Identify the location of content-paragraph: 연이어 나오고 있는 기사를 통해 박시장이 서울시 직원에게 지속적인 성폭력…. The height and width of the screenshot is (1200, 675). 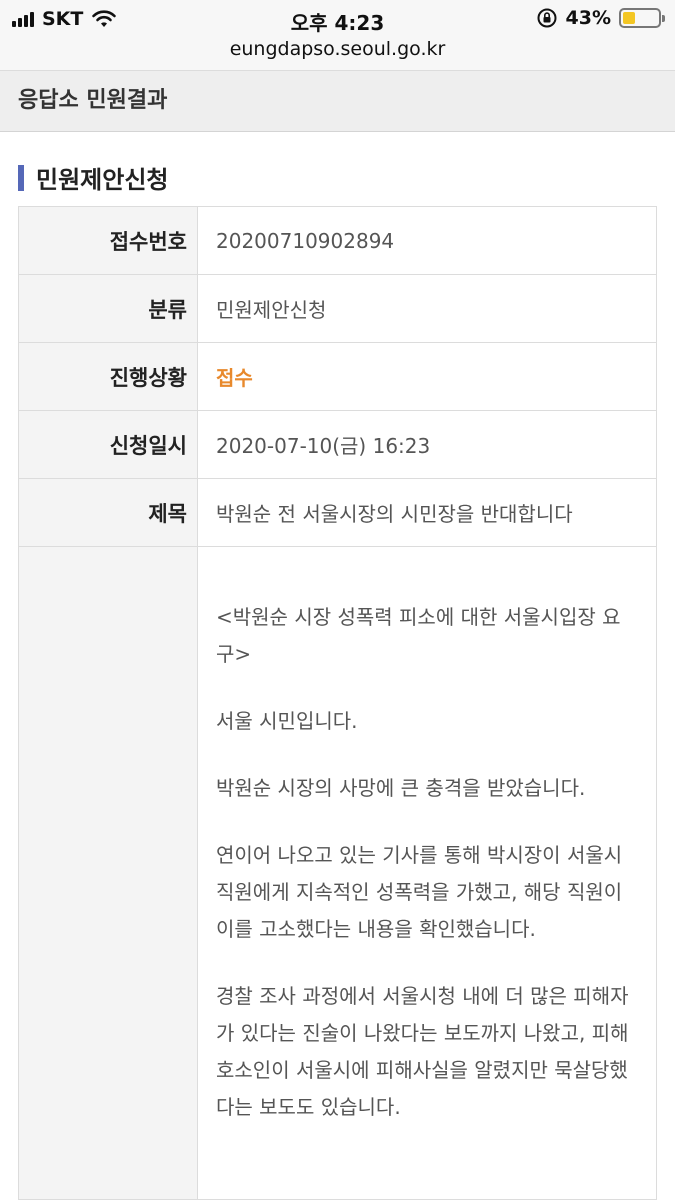
(419, 892).